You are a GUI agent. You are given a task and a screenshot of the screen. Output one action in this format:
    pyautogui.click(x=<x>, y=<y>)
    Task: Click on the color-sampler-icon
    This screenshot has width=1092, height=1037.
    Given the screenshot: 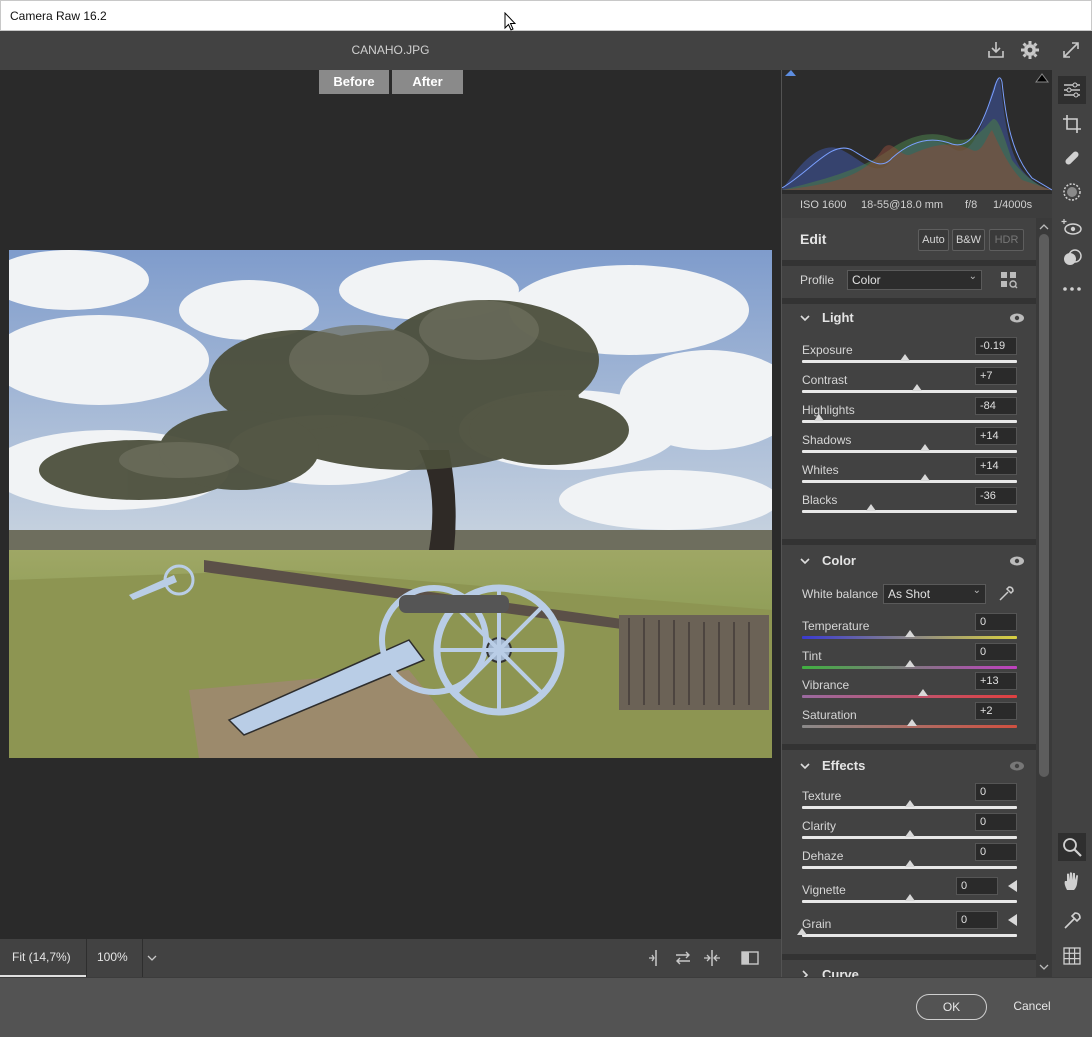 What is the action you would take?
    pyautogui.click(x=1072, y=921)
    